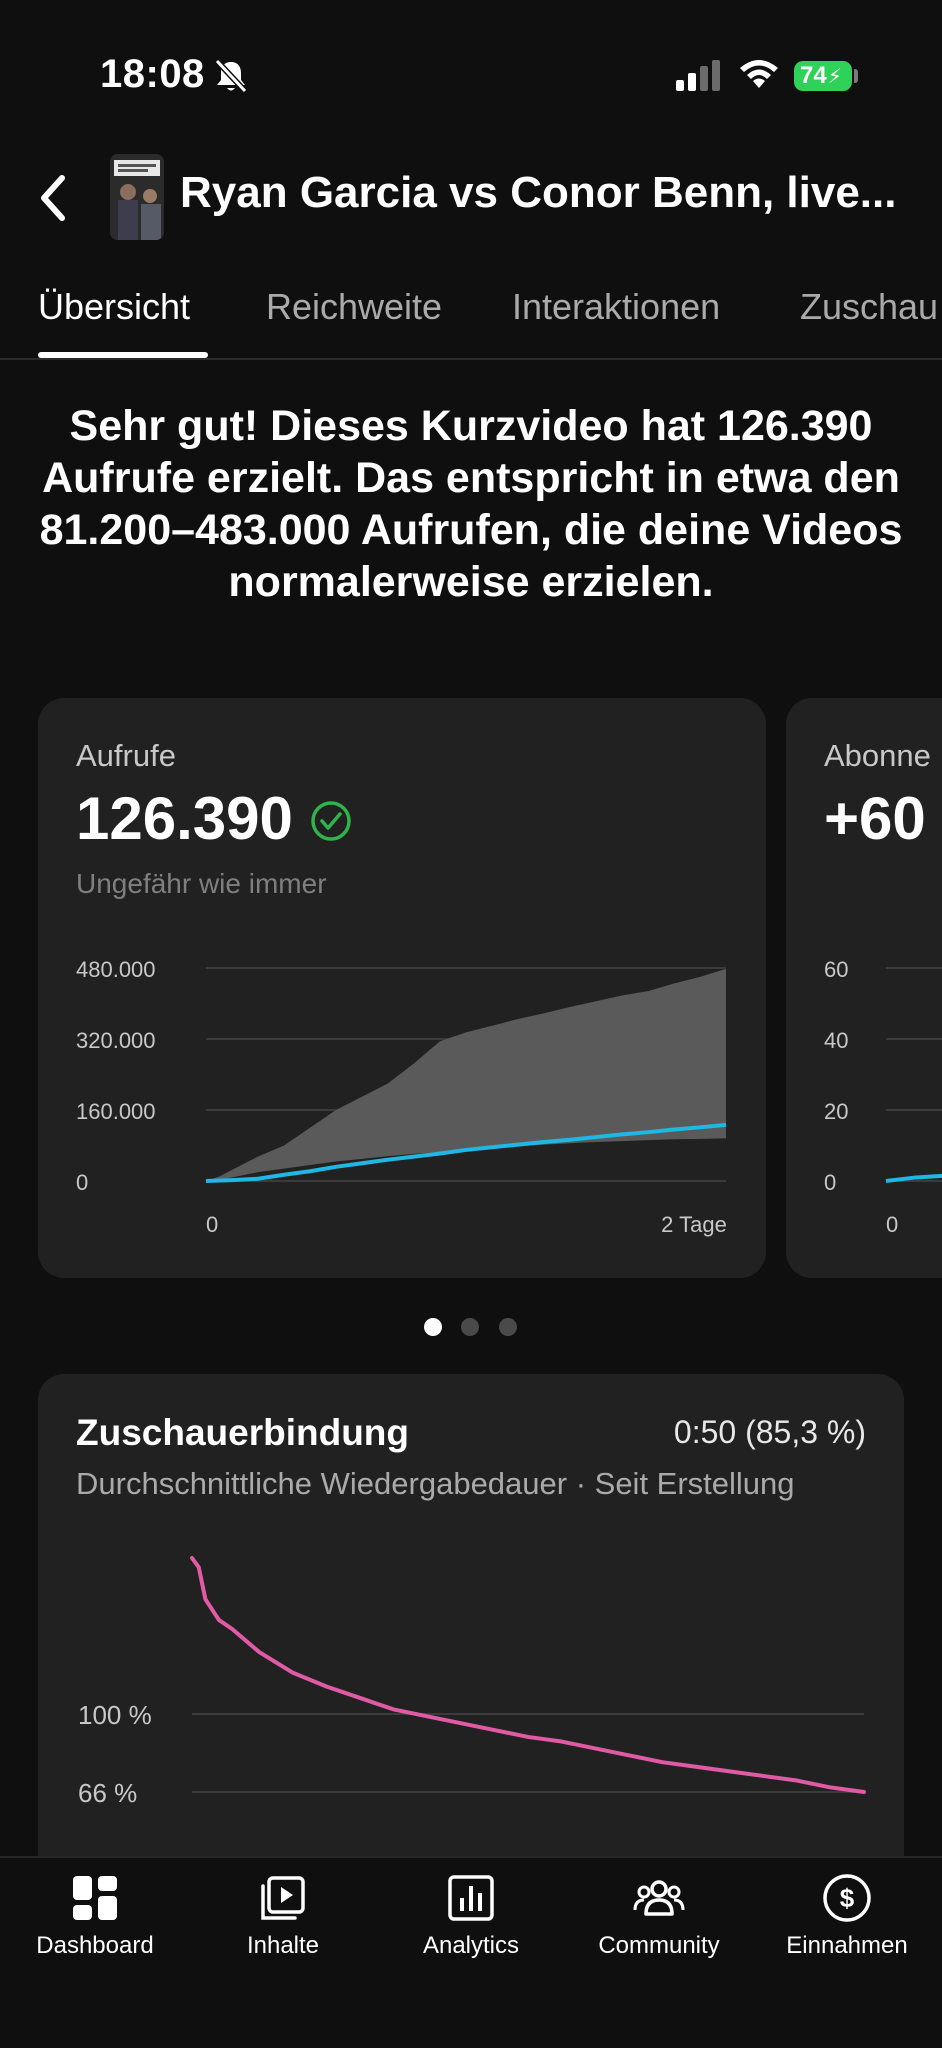  I want to click on analytics-icon, so click(471, 1898).